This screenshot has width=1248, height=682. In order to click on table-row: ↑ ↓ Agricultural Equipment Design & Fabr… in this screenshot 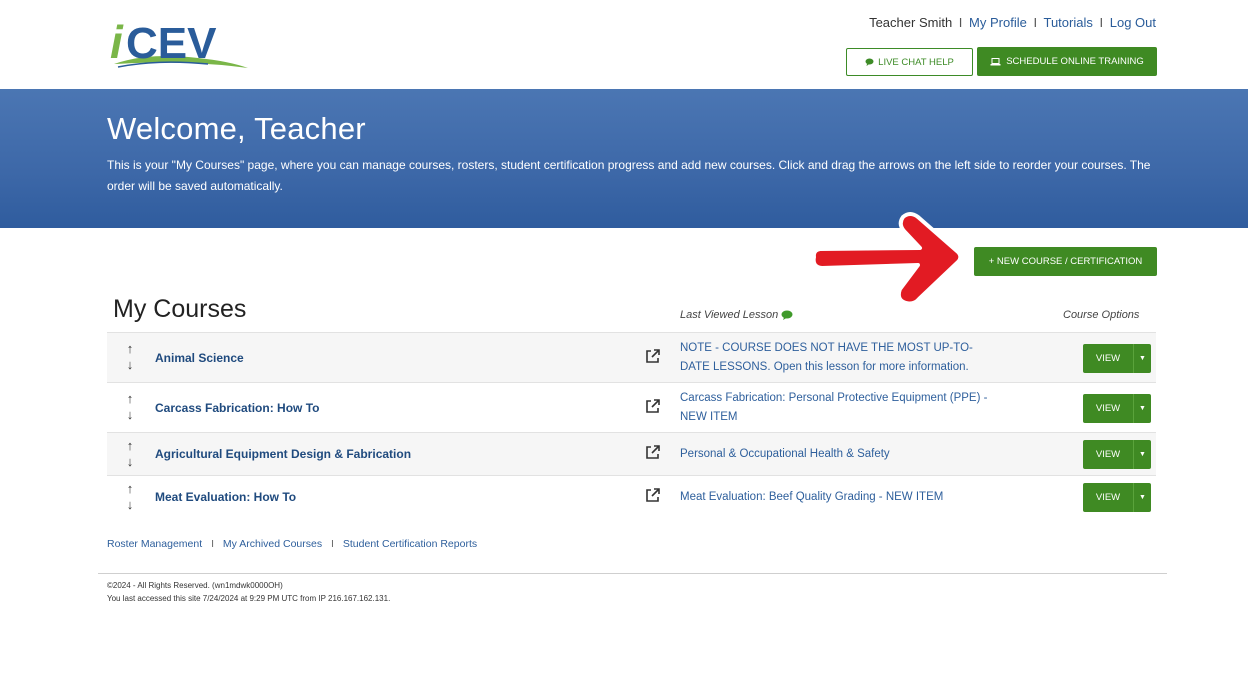, I will do `click(631, 453)`.